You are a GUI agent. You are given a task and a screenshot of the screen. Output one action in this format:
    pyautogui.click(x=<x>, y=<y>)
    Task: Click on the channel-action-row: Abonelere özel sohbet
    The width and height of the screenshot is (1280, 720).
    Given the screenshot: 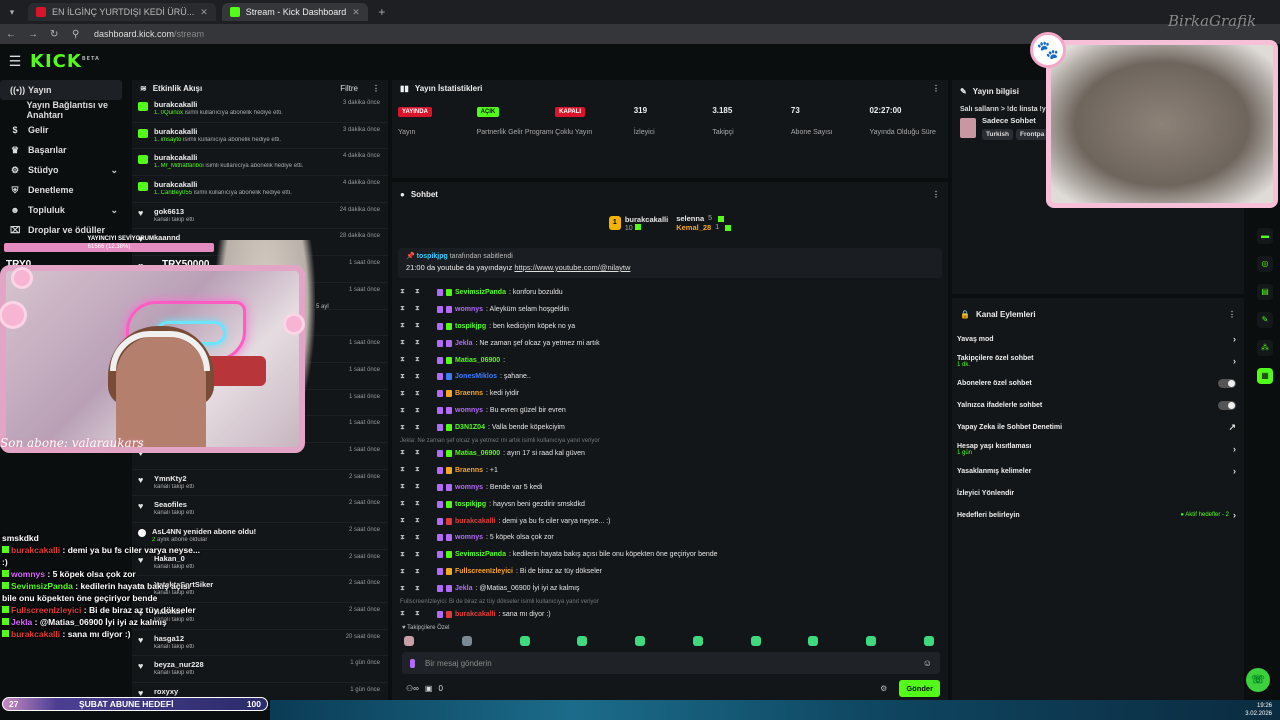 What is the action you would take?
    pyautogui.click(x=1098, y=383)
    